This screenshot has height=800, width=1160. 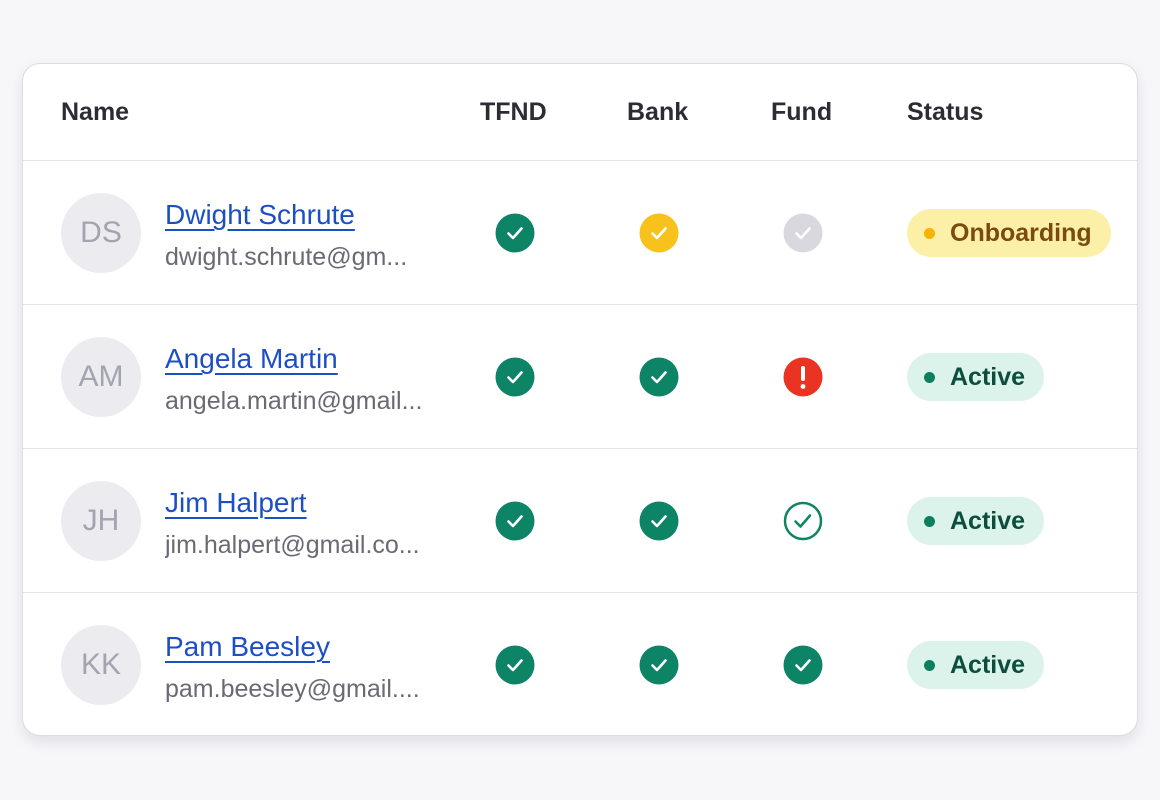 What do you see at coordinates (95, 112) in the screenshot?
I see `column-header-name: Name` at bounding box center [95, 112].